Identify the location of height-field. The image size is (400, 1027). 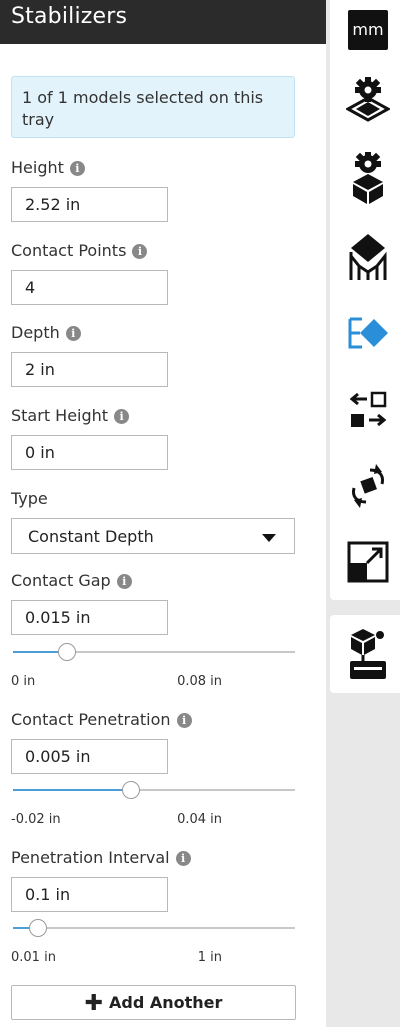
(89, 204).